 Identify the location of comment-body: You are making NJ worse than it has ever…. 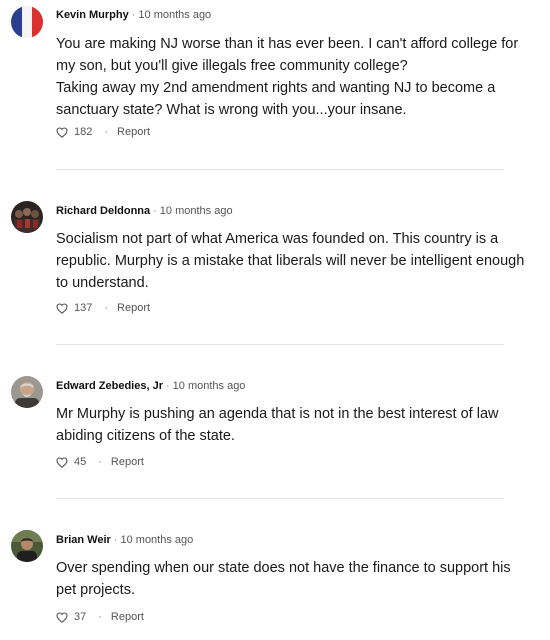
(291, 77).